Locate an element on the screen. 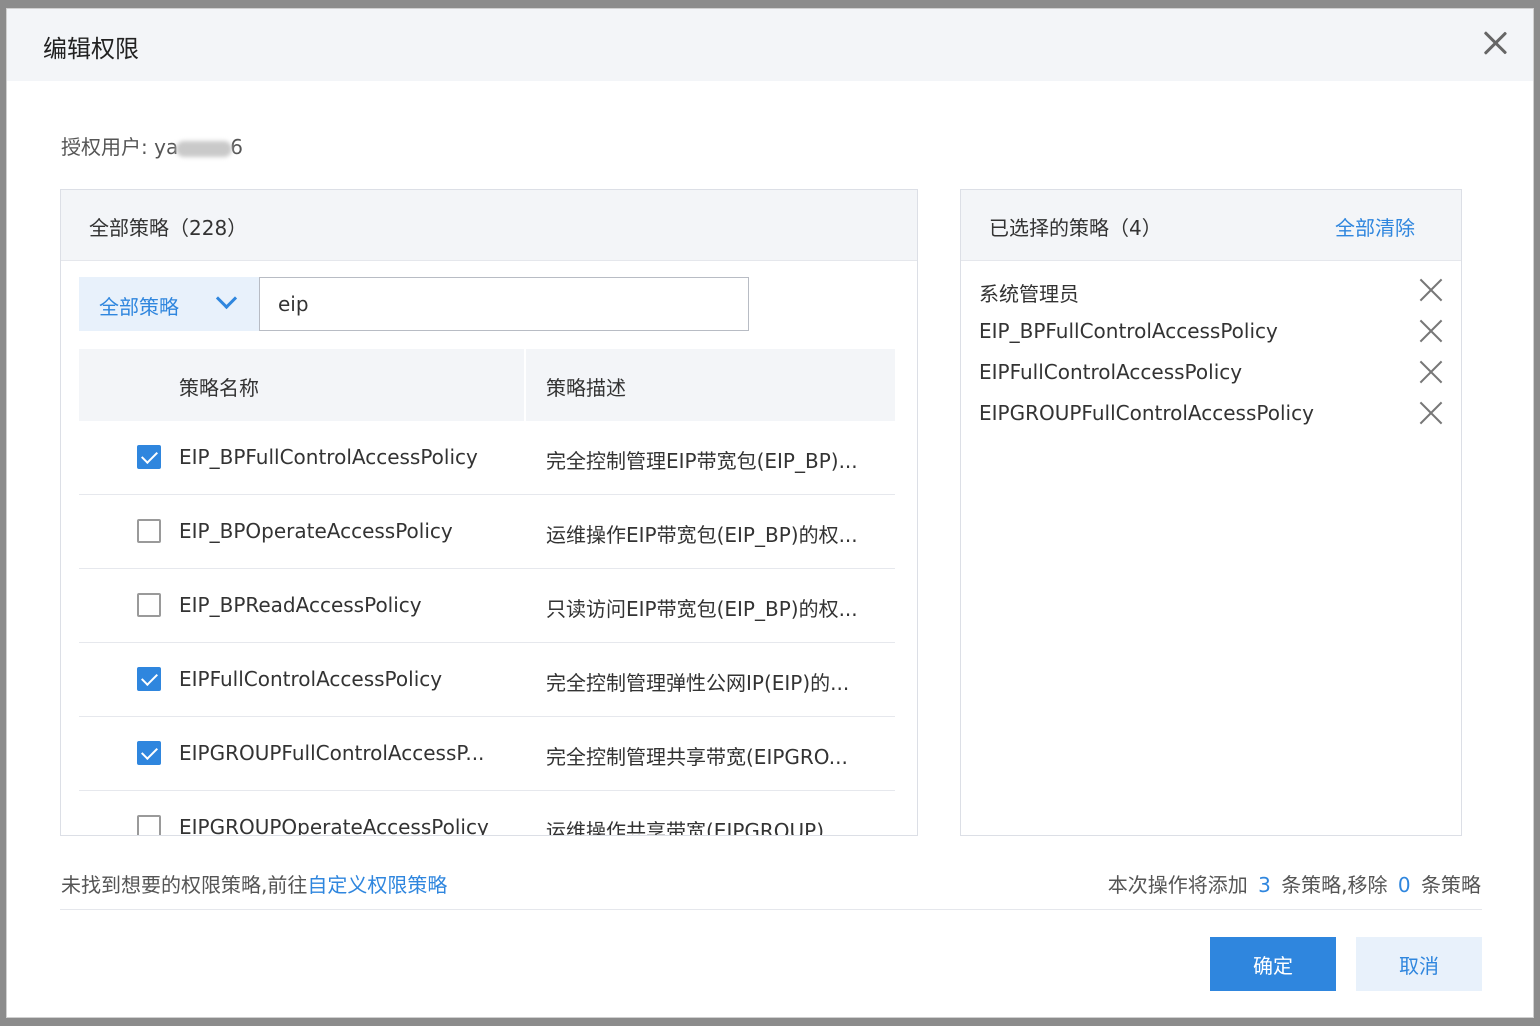 Image resolution: width=1540 pixels, height=1026 pixels. table-header: 策略名称 策略描述 is located at coordinates (487, 385).